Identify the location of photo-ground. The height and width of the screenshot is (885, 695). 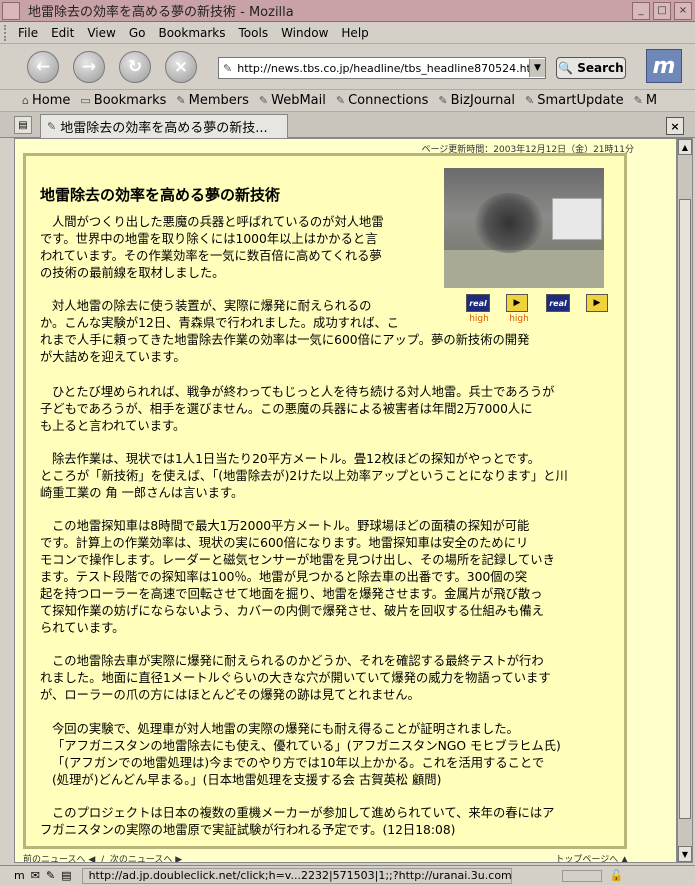
(524, 269).